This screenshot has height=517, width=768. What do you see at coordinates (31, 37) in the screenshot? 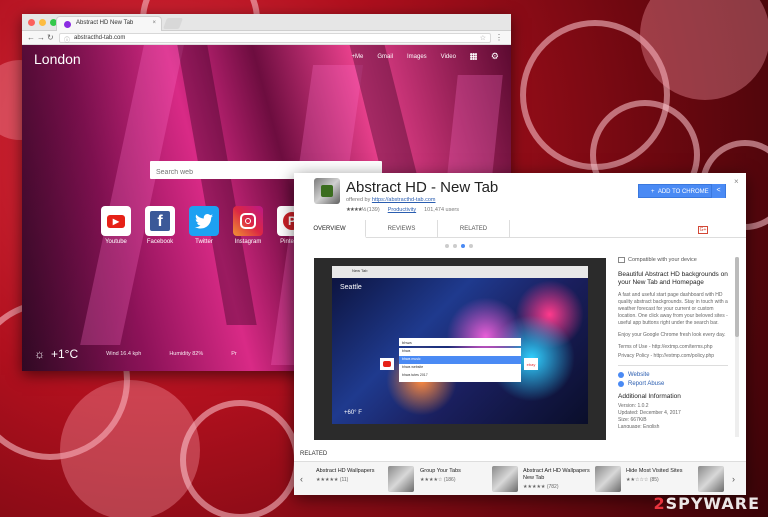
I see `back-icon: ←` at bounding box center [31, 37].